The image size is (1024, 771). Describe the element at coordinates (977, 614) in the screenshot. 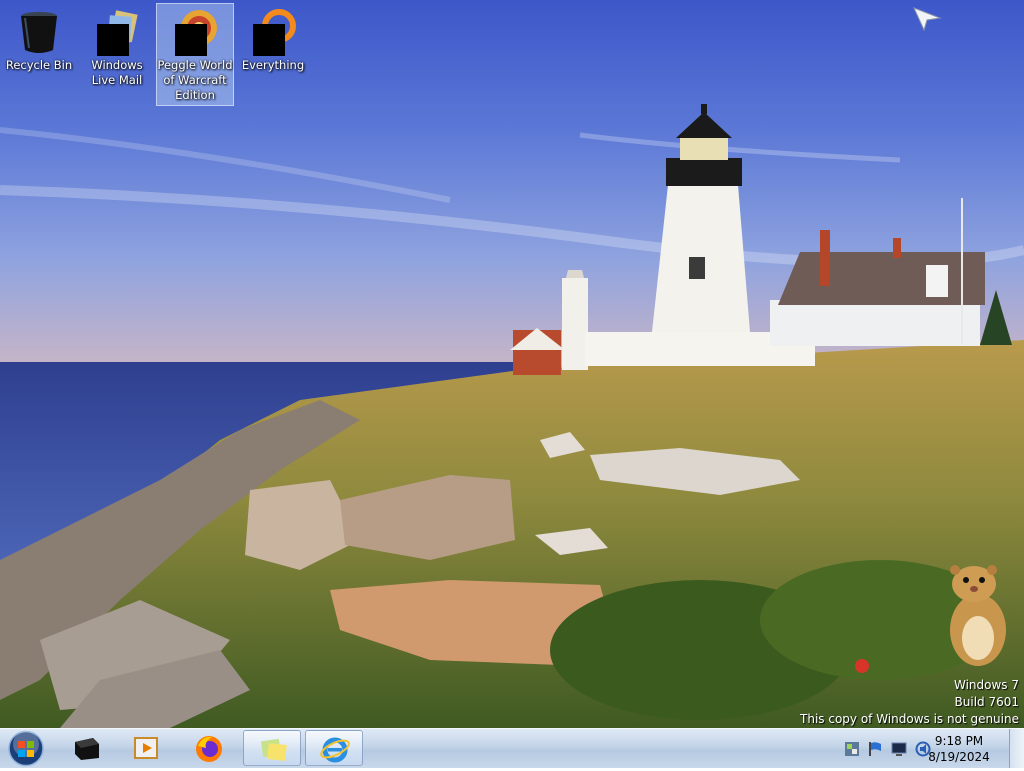

I see `hamster-gadget` at that location.